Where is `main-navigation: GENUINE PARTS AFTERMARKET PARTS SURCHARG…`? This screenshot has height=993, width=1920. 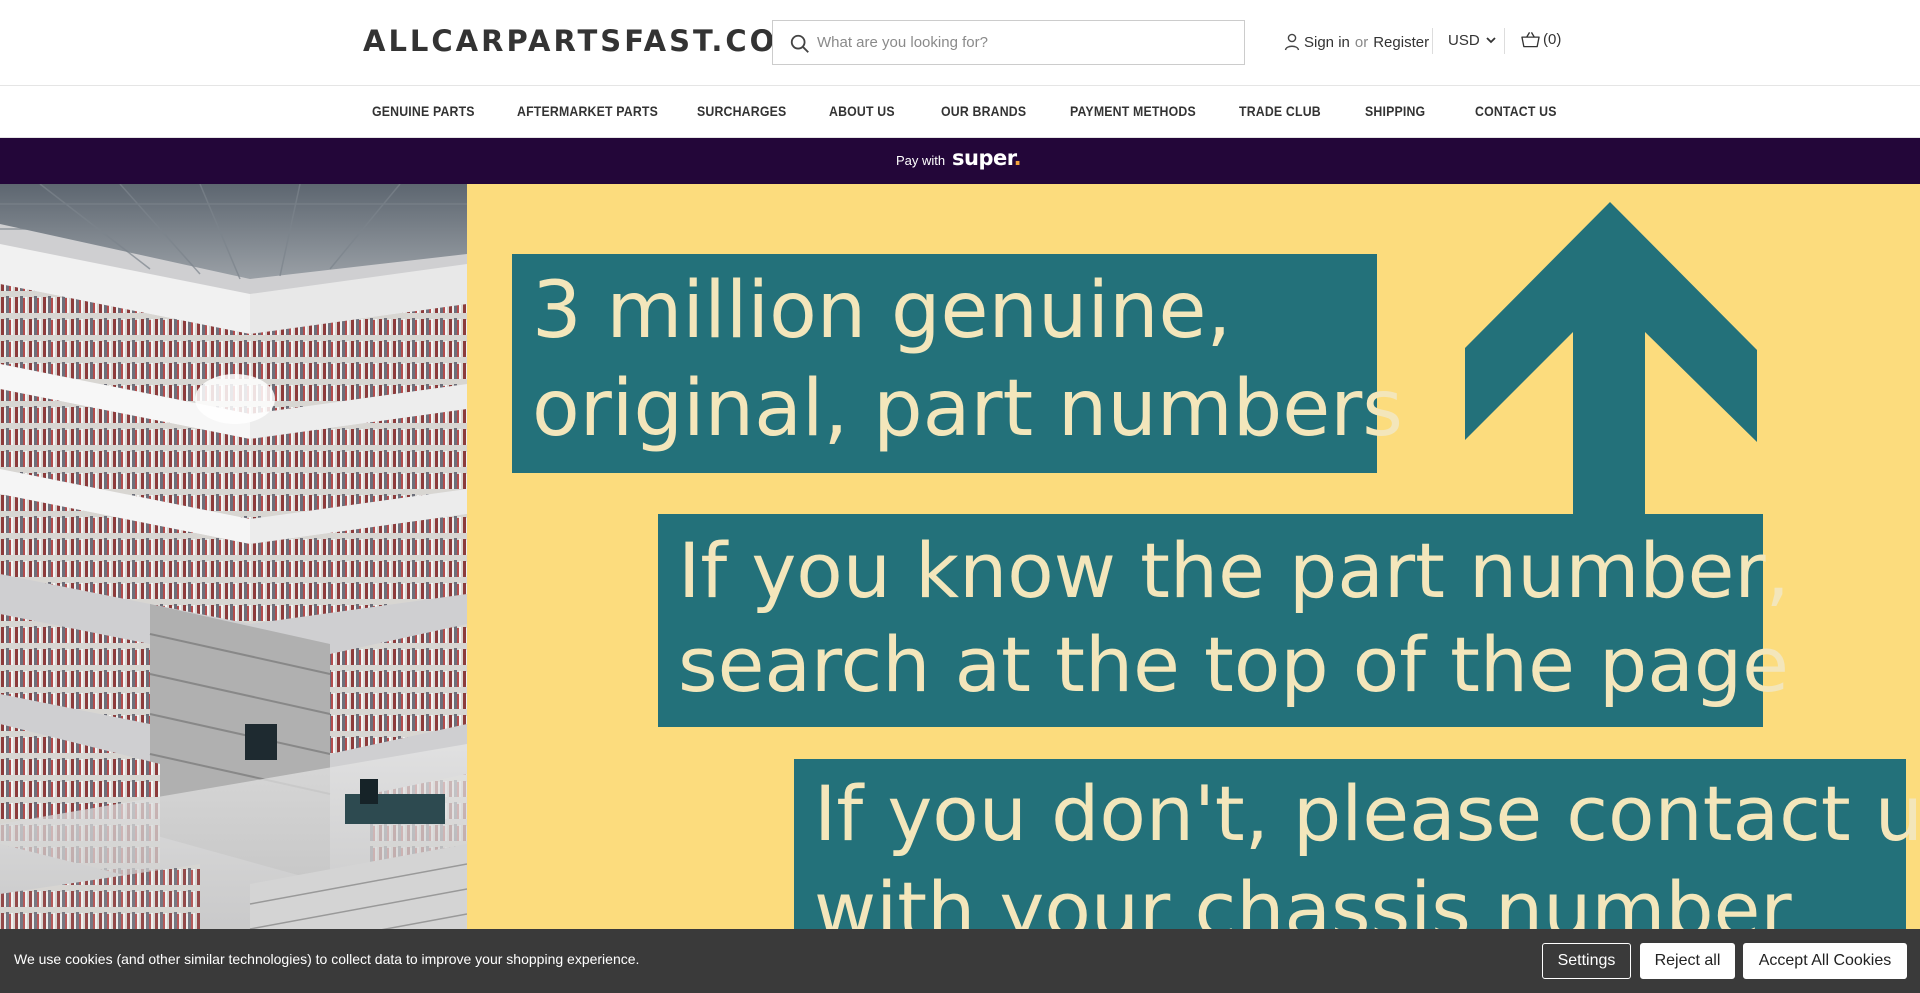 main-navigation: GENUINE PARTS AFTERMARKET PARTS SURCHARG… is located at coordinates (960, 112).